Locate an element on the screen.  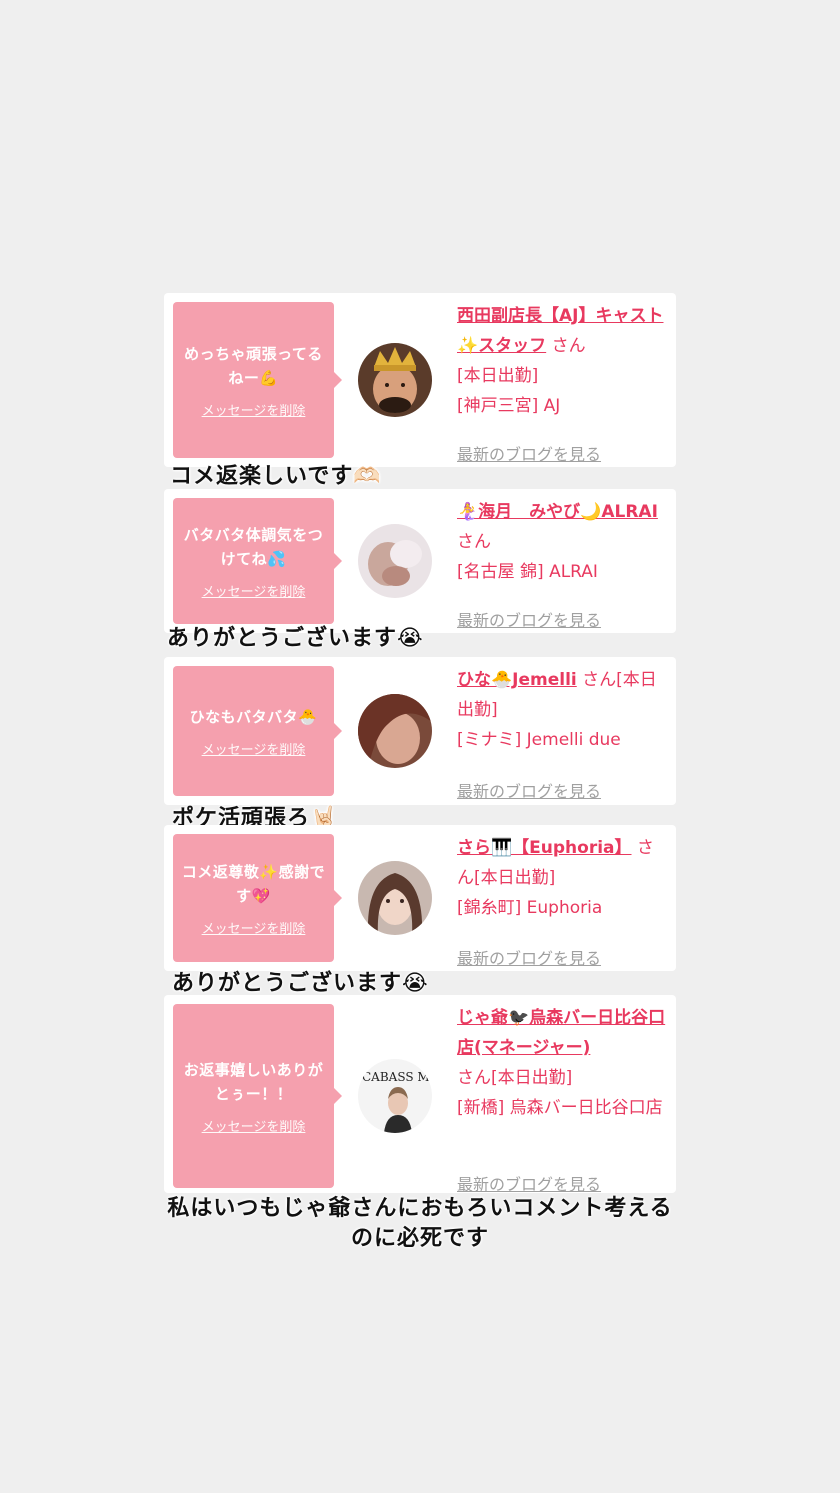
comment-bubble: バタバタ体調気をつけてね💦 メッセージを削除 is located at coordinates (257, 561).